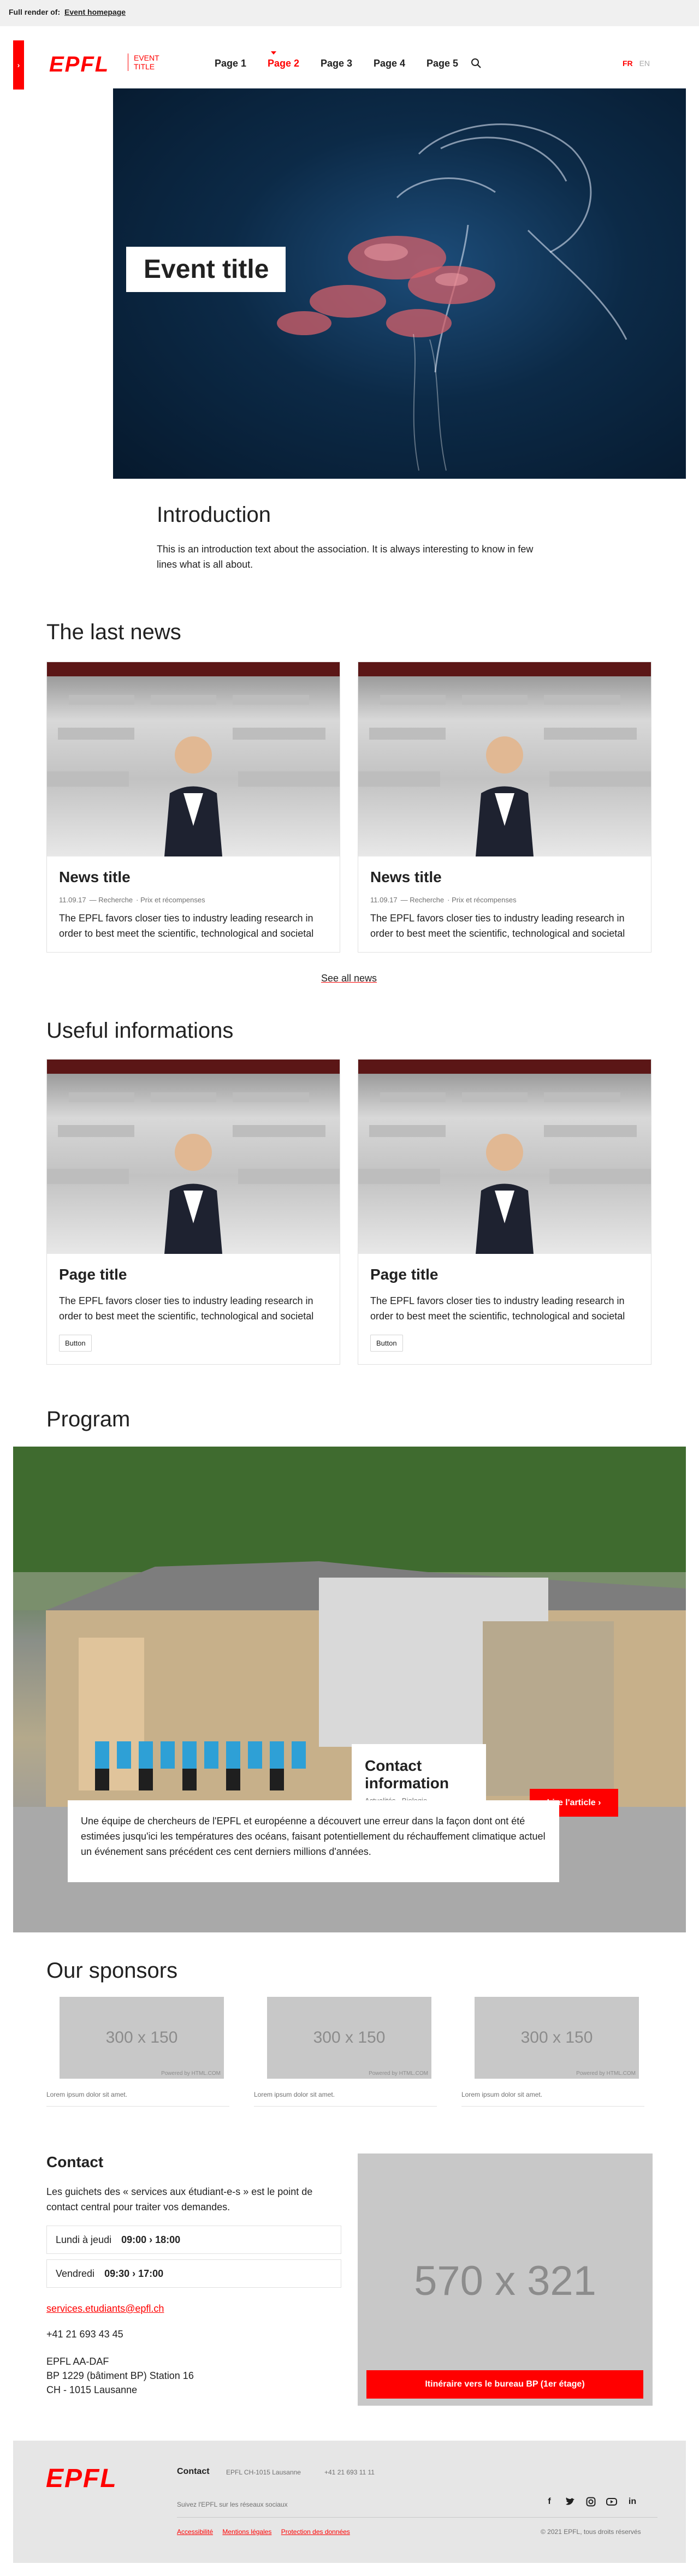 This screenshot has height=2576, width=699. I want to click on nav-item-page-2: Page 2, so click(294, 60).